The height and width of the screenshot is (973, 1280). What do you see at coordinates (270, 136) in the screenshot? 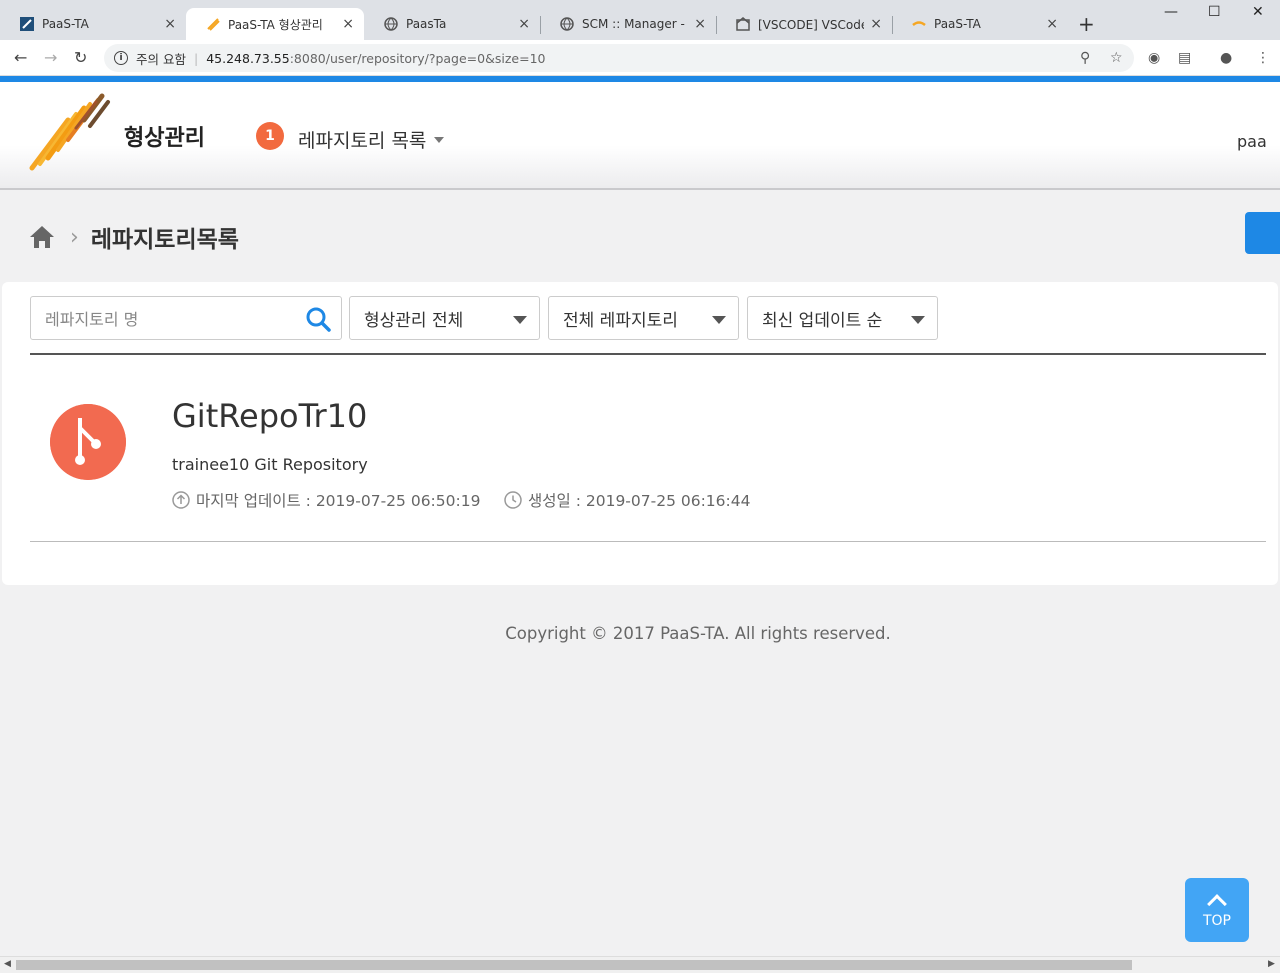
I see `notification-badge: 1` at bounding box center [270, 136].